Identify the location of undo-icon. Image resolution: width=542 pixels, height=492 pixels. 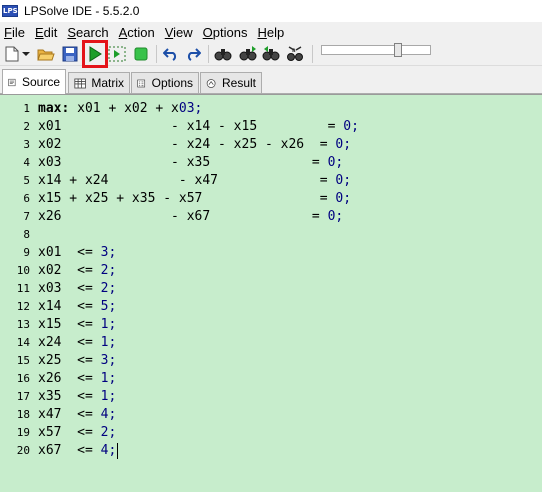
(171, 54).